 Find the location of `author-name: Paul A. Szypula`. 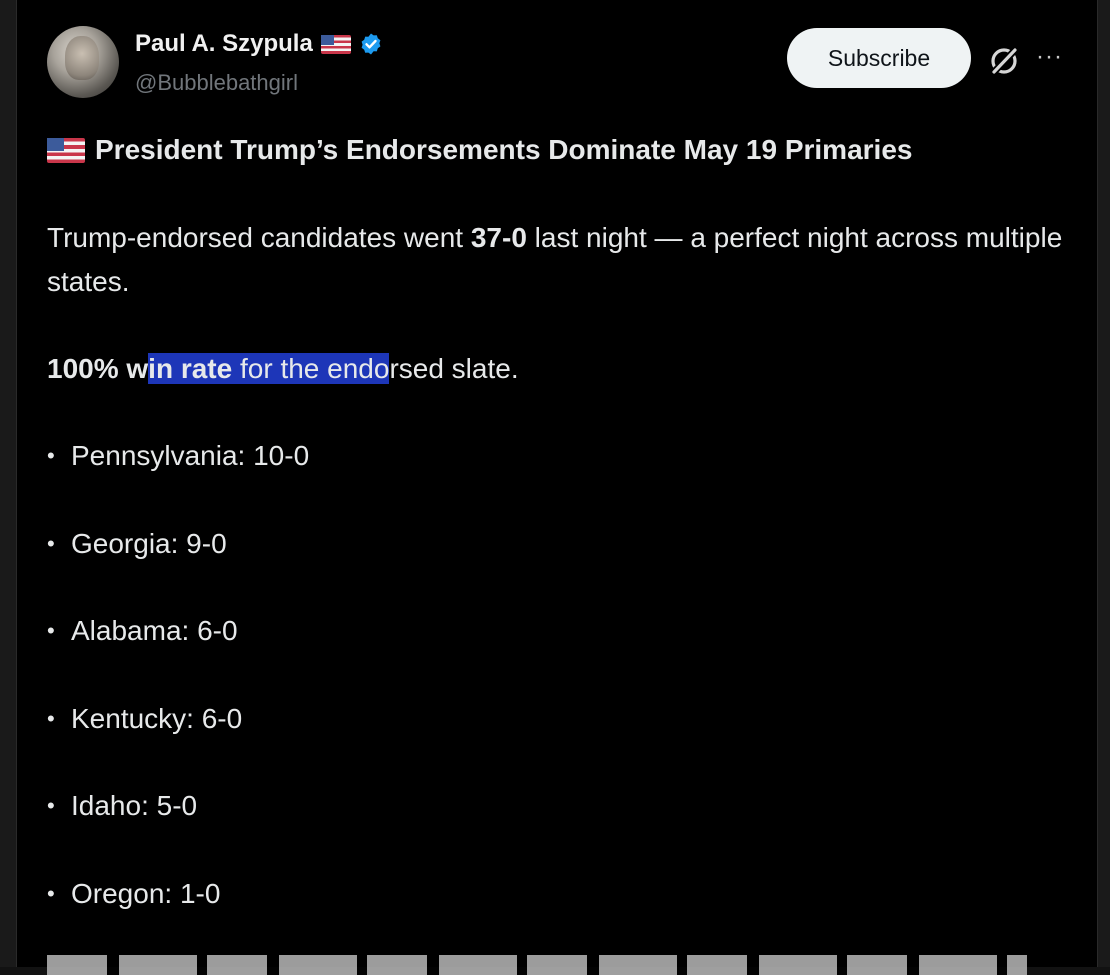

author-name: Paul A. Szypula is located at coordinates (224, 44).